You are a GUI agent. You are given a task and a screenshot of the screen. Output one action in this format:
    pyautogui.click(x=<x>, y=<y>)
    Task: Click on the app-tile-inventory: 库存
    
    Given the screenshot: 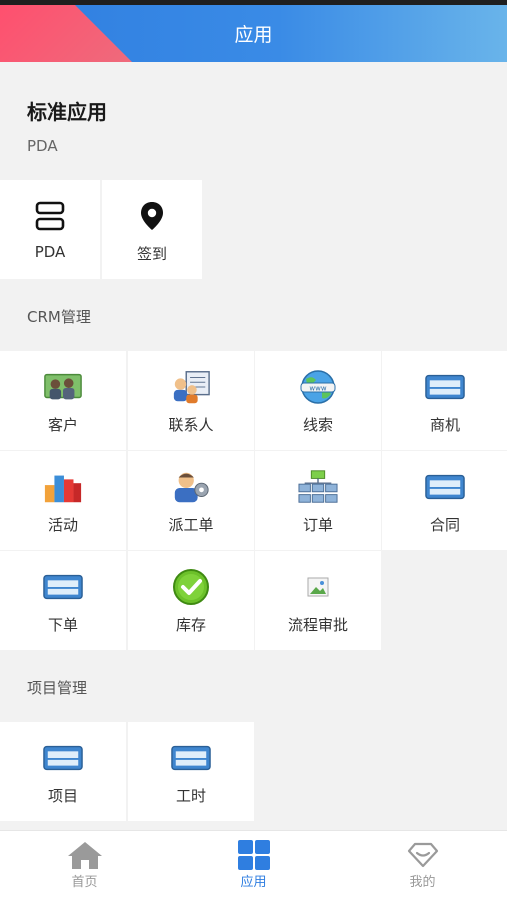 What is the action you would take?
    pyautogui.click(x=191, y=600)
    